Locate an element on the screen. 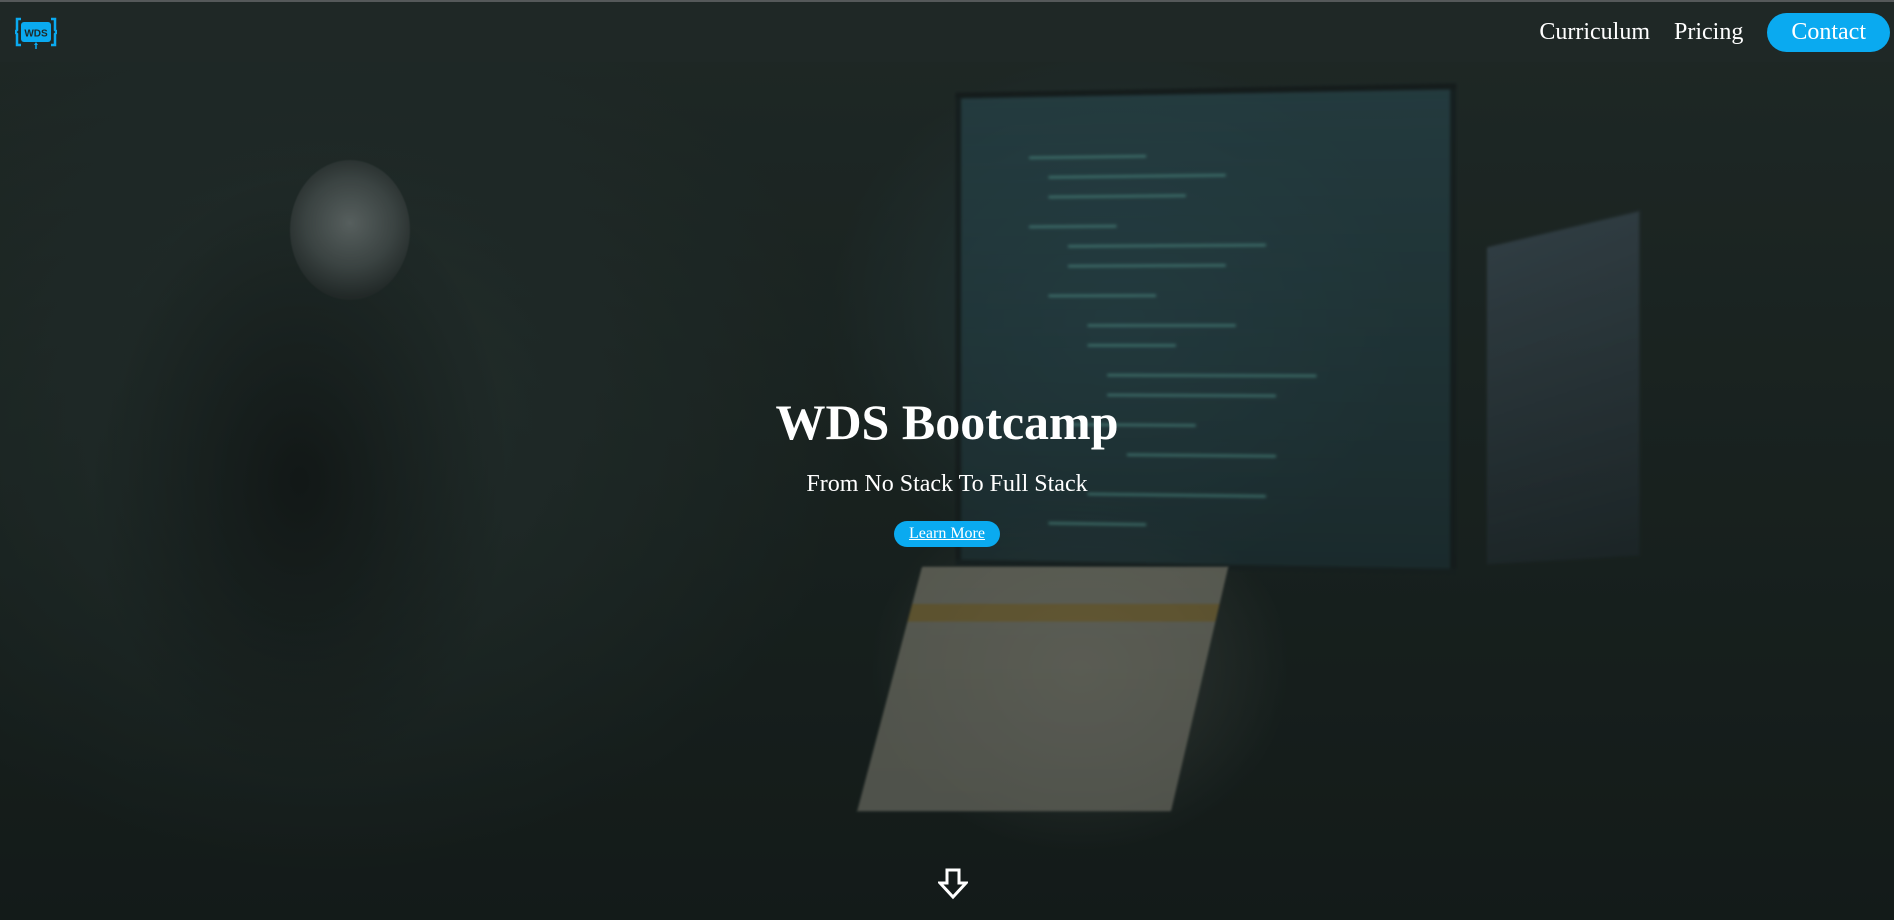 The height and width of the screenshot is (920, 1894). nav-links: Curriculum Pricing Contact is located at coordinates (1708, 32).